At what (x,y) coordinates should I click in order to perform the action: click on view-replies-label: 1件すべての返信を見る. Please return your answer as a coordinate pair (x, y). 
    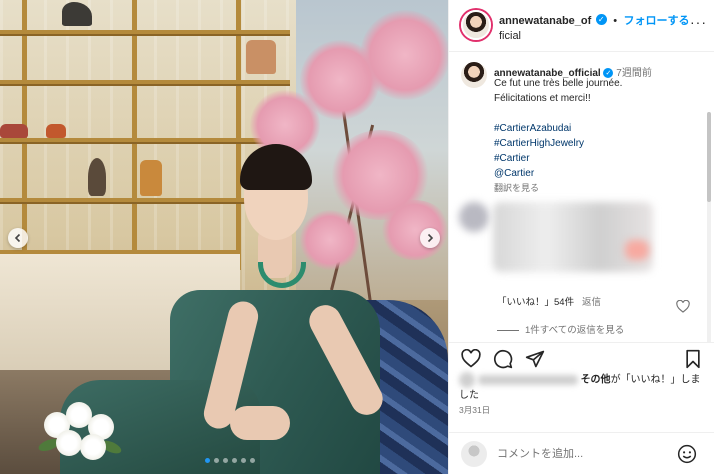
    Looking at the image, I should click on (575, 330).